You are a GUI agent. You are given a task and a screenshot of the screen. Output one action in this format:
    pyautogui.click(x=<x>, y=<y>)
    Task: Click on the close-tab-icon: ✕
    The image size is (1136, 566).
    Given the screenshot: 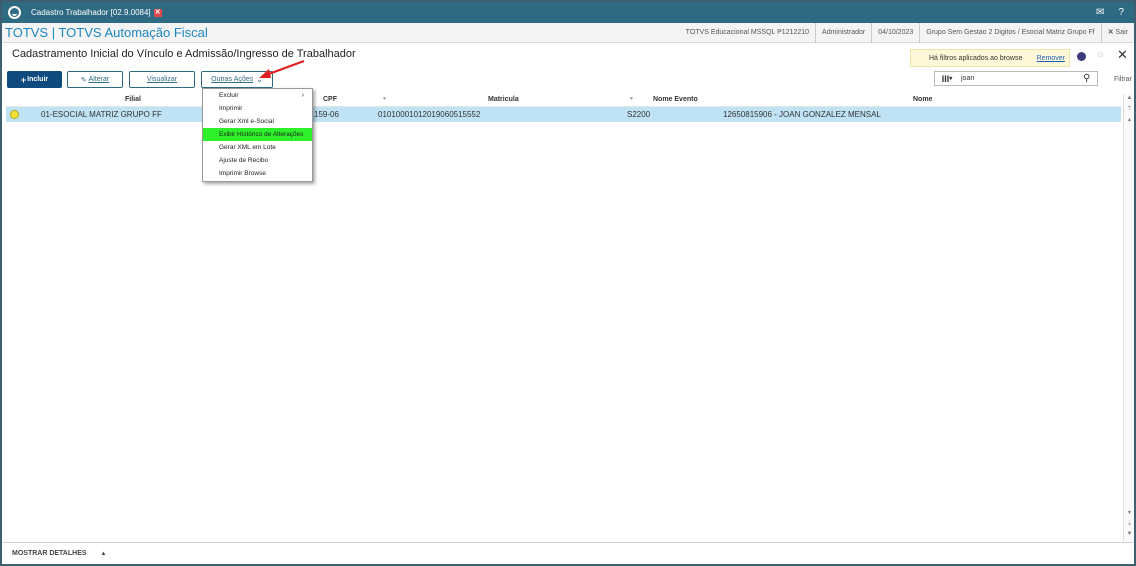 What is the action you would take?
    pyautogui.click(x=157, y=12)
    